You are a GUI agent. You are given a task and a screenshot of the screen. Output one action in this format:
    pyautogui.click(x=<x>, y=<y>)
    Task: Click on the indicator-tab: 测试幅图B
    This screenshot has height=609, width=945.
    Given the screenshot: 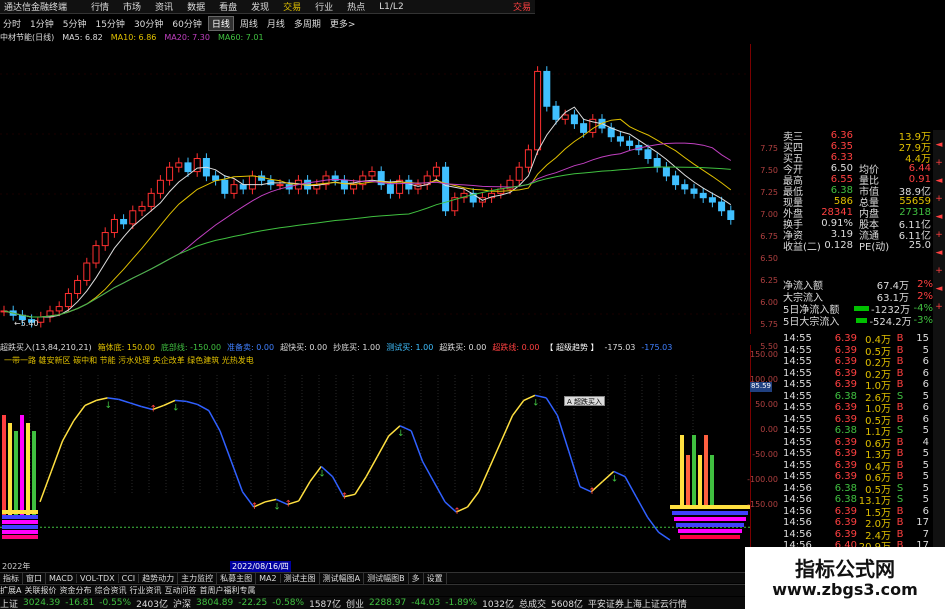 What is the action you would take?
    pyautogui.click(x=386, y=578)
    